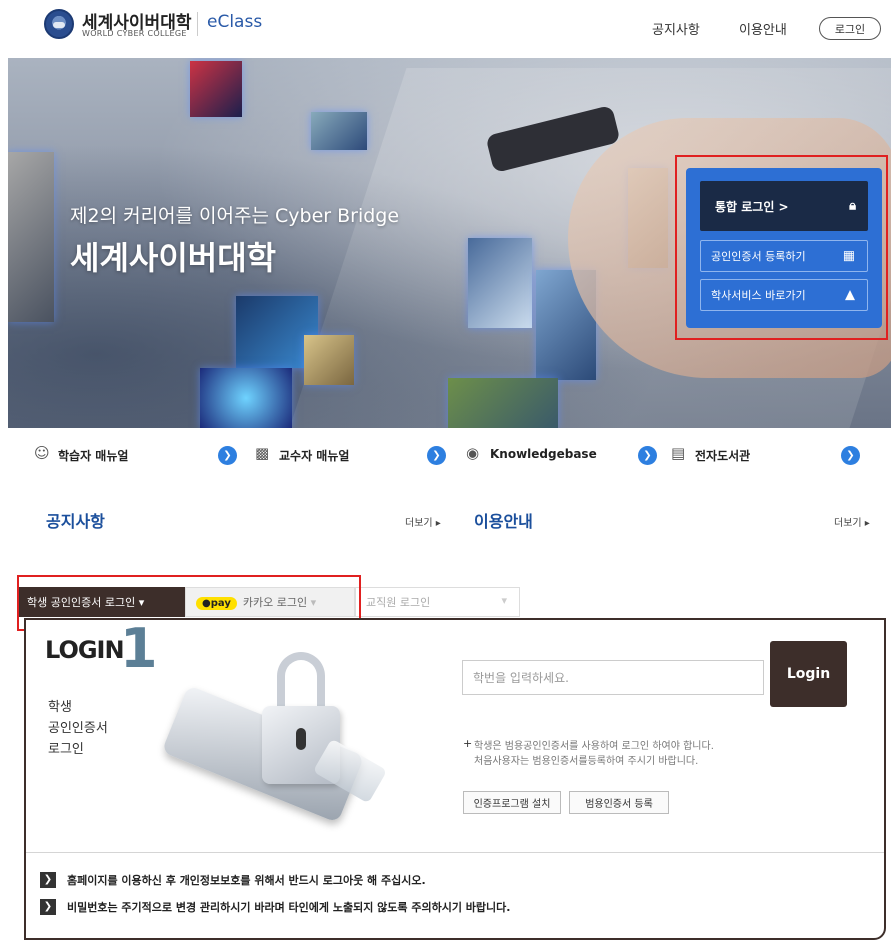 The image size is (891, 943). I want to click on book-icon: ▤, so click(678, 453).